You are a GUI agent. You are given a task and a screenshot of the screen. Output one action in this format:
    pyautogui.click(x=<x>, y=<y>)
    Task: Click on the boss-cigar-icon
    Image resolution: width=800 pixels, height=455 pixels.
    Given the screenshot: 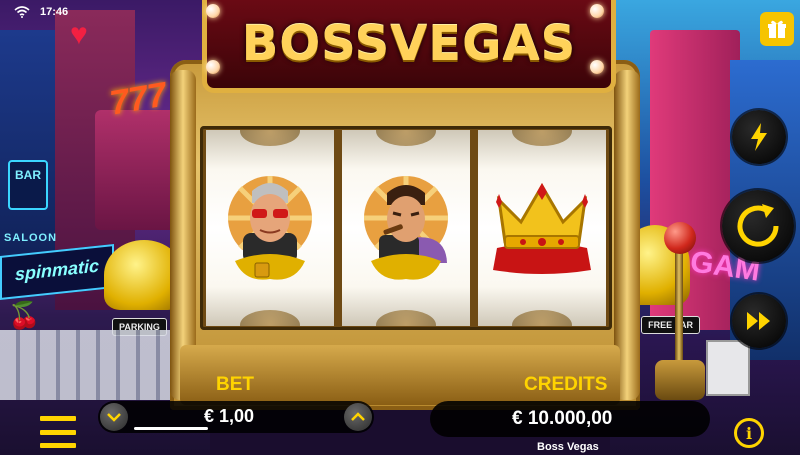 What is the action you would take?
    pyautogui.click(x=406, y=228)
    